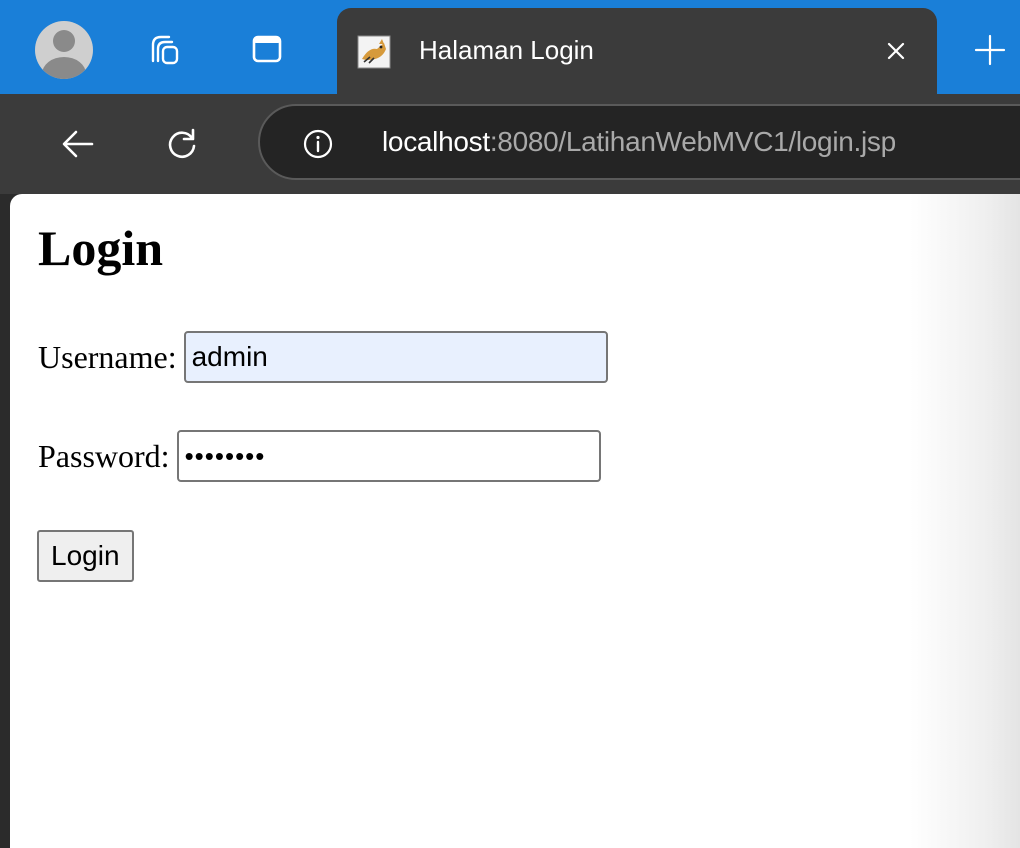  What do you see at coordinates (78, 144) in the screenshot?
I see `back-arrow-icon` at bounding box center [78, 144].